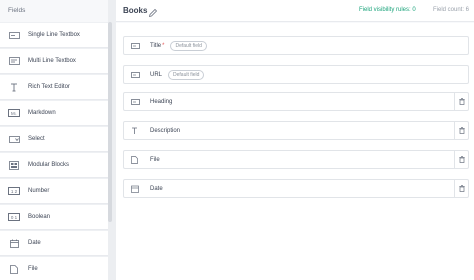 The width and height of the screenshot is (474, 280). I want to click on field-type-date: Date, so click(54, 243).